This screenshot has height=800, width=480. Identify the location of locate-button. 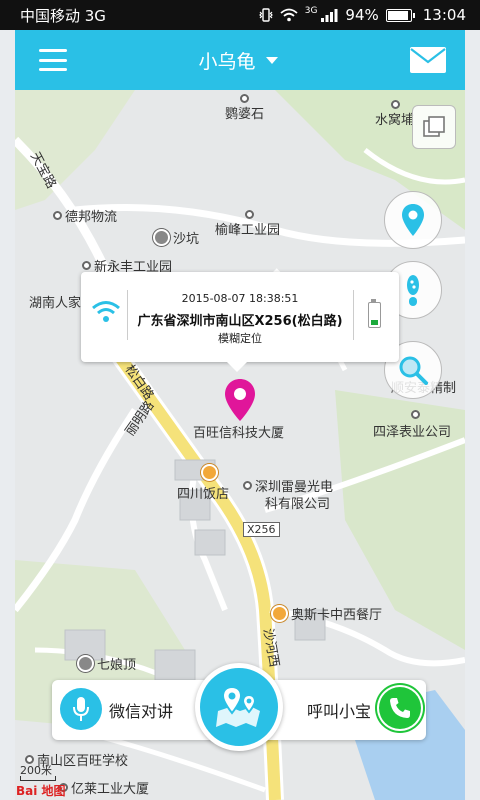
(413, 220).